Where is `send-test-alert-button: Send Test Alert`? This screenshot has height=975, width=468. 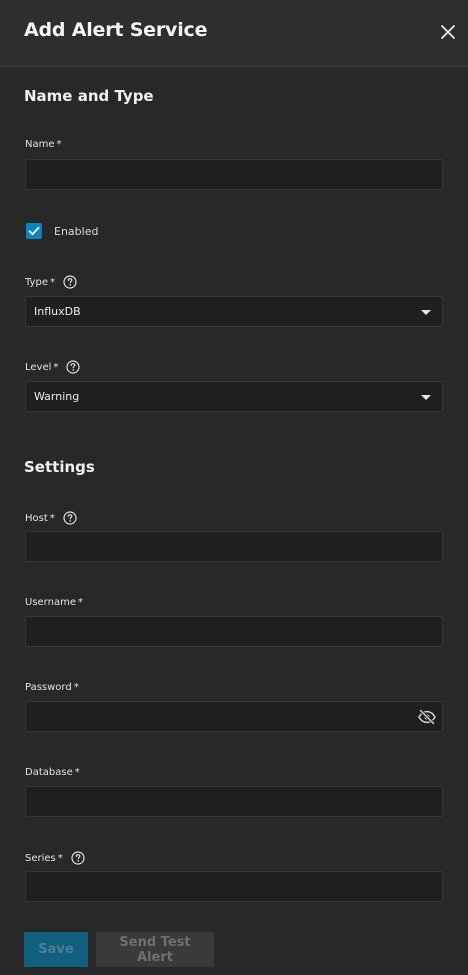 send-test-alert-button: Send Test Alert is located at coordinates (155, 949).